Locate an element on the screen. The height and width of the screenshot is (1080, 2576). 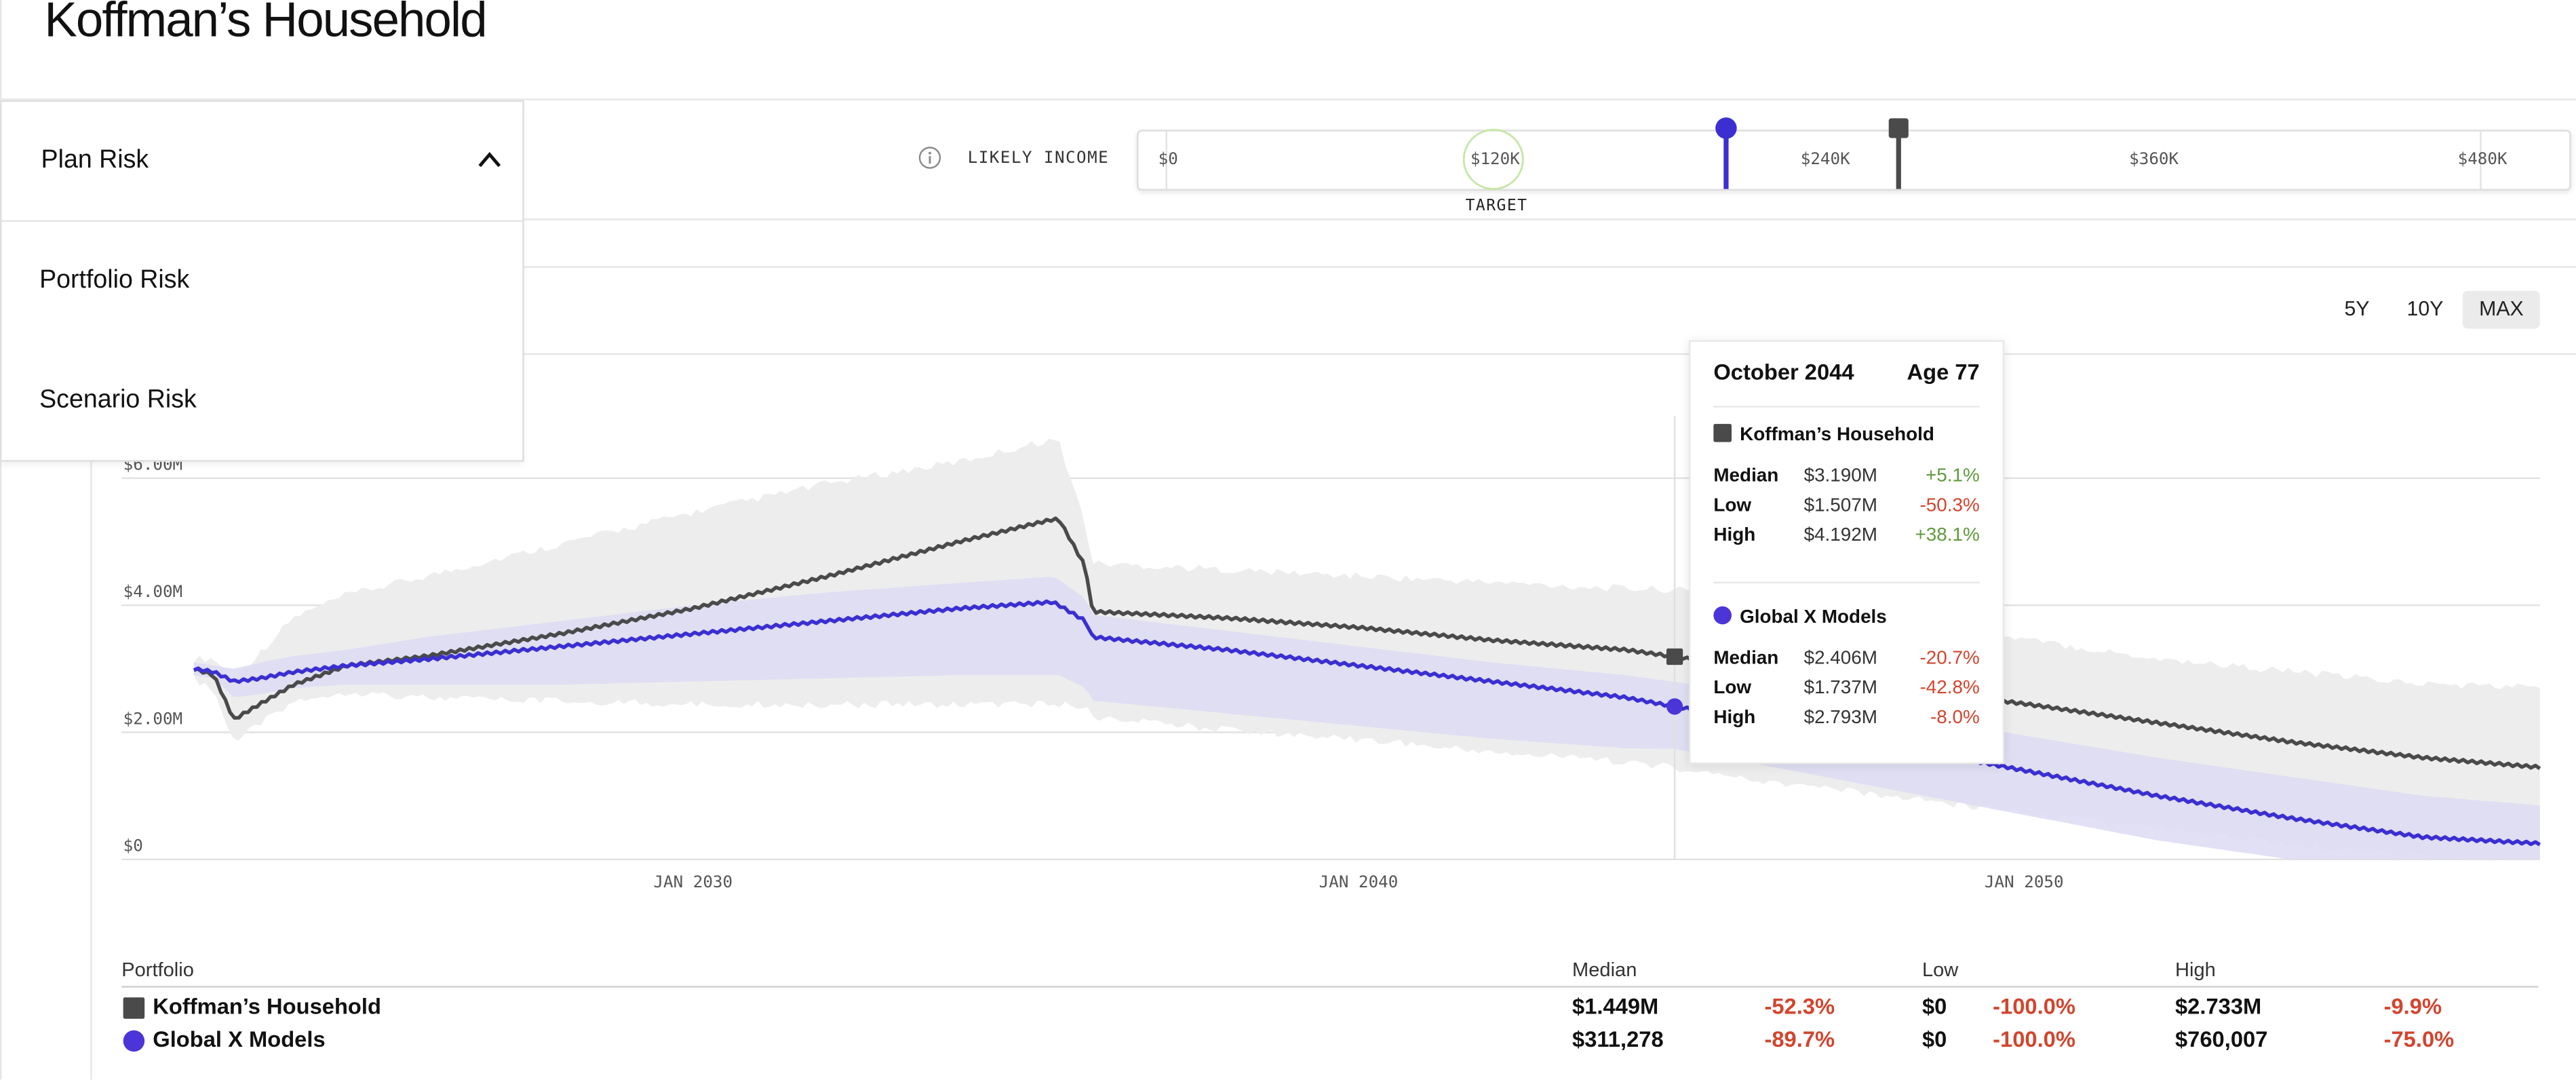
y-tick-label: $4.00M is located at coordinates (152, 591).